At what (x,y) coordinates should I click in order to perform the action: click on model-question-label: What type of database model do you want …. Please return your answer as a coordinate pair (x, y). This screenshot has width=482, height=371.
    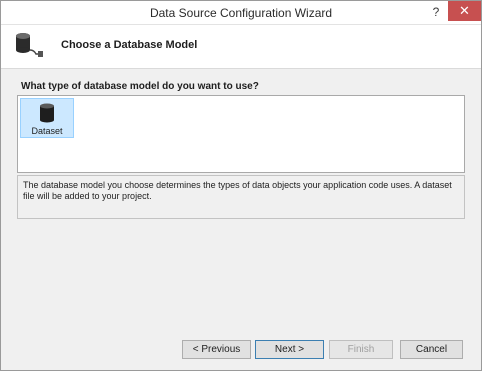
    Looking at the image, I should click on (140, 86).